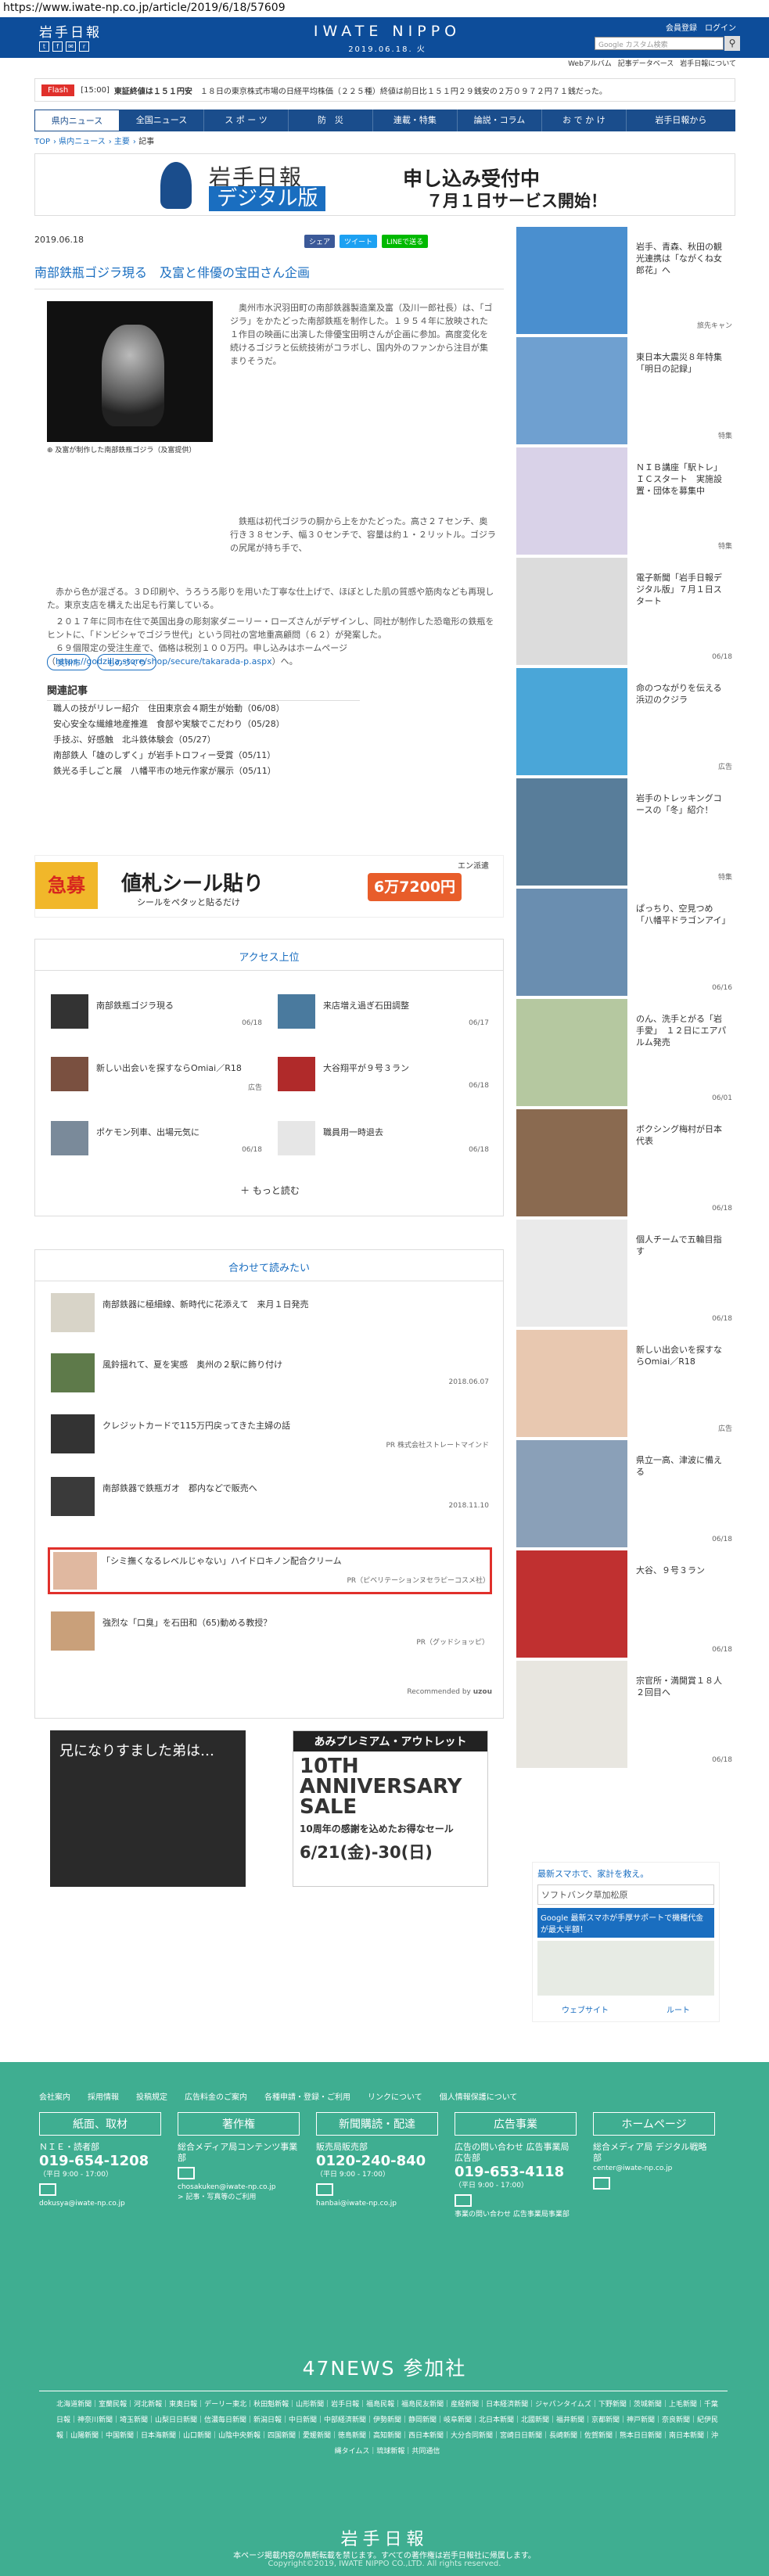 This screenshot has width=769, height=2576. What do you see at coordinates (270, 1436) in the screenshot?
I see `recommend-item: クレジットカードで115万円戻ってきた主婦の話 PR 株式会社ストレートマインド` at bounding box center [270, 1436].